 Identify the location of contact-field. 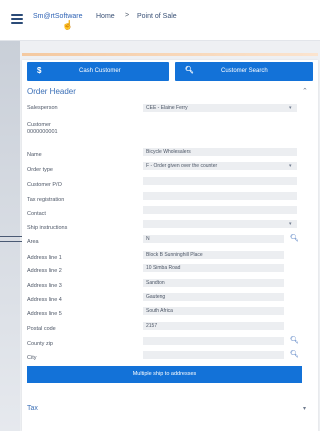
(220, 210).